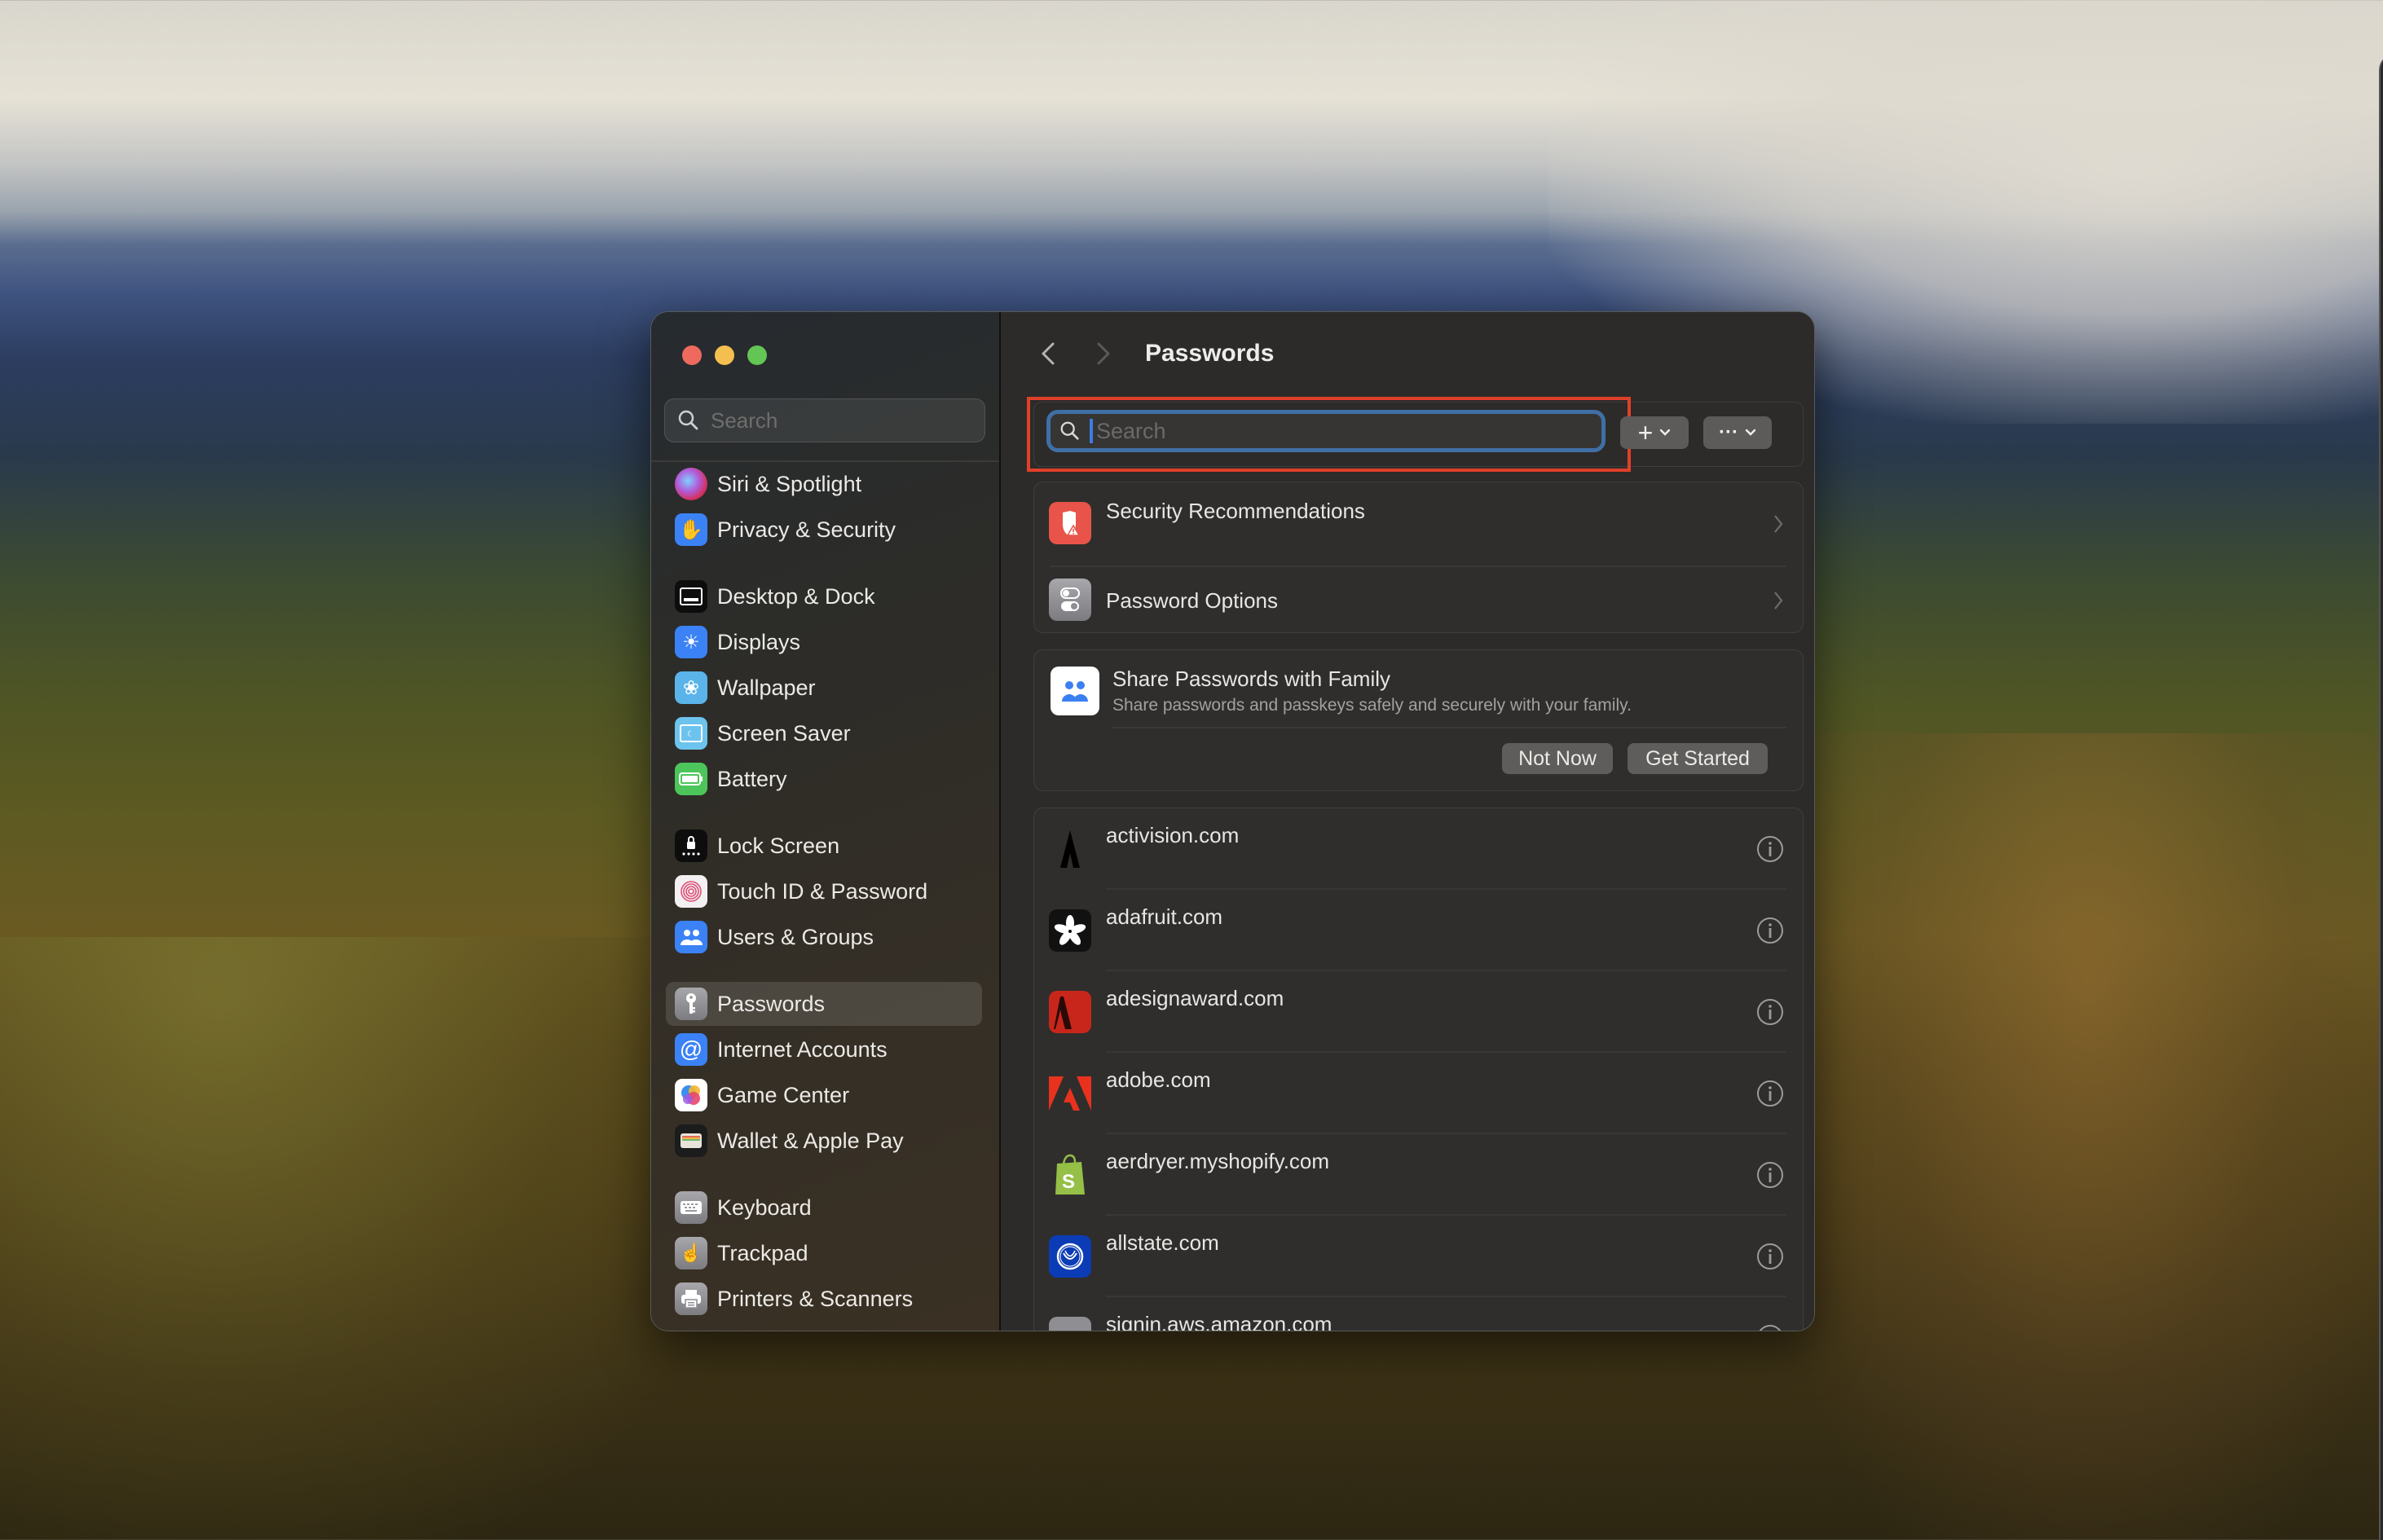 Image resolution: width=2383 pixels, height=1540 pixels. I want to click on security-recommendations-row: Security Recommendations, so click(1418, 524).